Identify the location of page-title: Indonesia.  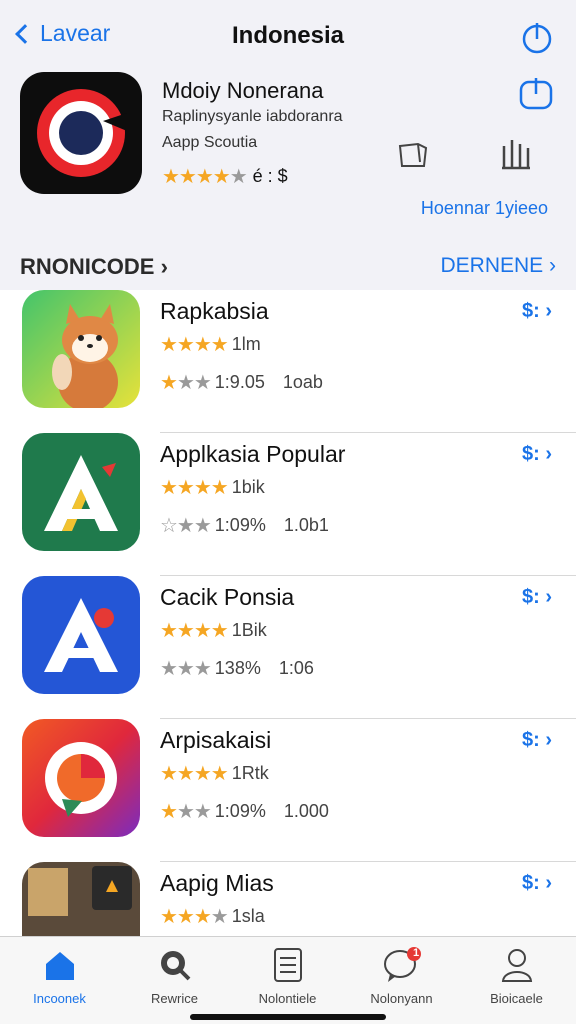
(288, 35).